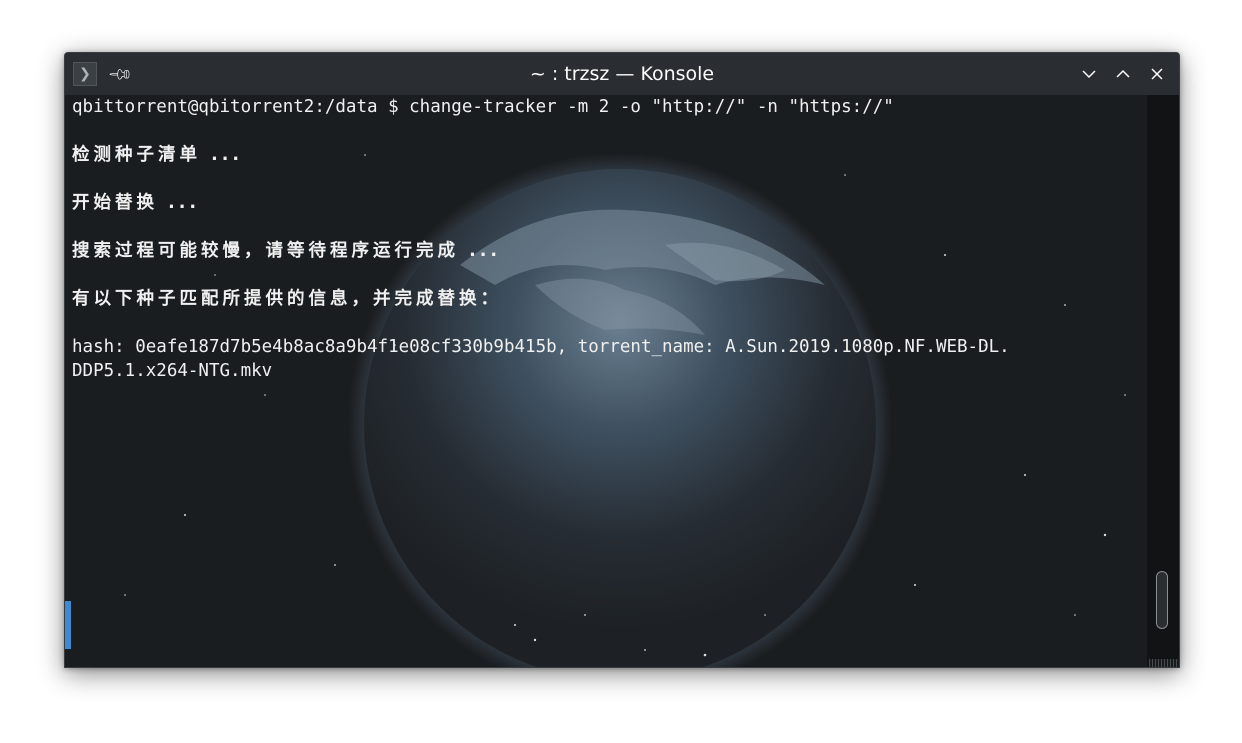 Image resolution: width=1242 pixels, height=743 pixels. I want to click on output-line: 有以下种子匹配所提供的信息，并完成替换：, so click(287, 299).